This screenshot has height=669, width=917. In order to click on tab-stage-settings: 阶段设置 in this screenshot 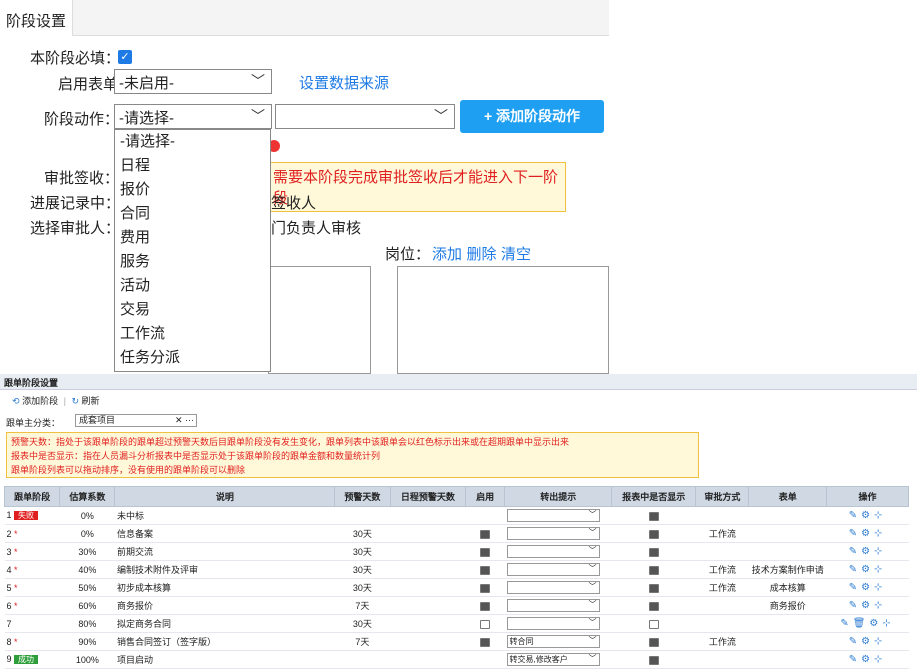, I will do `click(37, 18)`.